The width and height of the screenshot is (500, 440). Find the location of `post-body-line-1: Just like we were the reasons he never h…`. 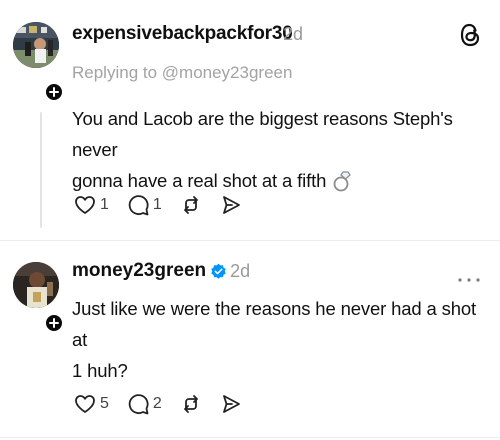

post-body-line-1: Just like we were the reasons he never h… is located at coordinates (274, 324).